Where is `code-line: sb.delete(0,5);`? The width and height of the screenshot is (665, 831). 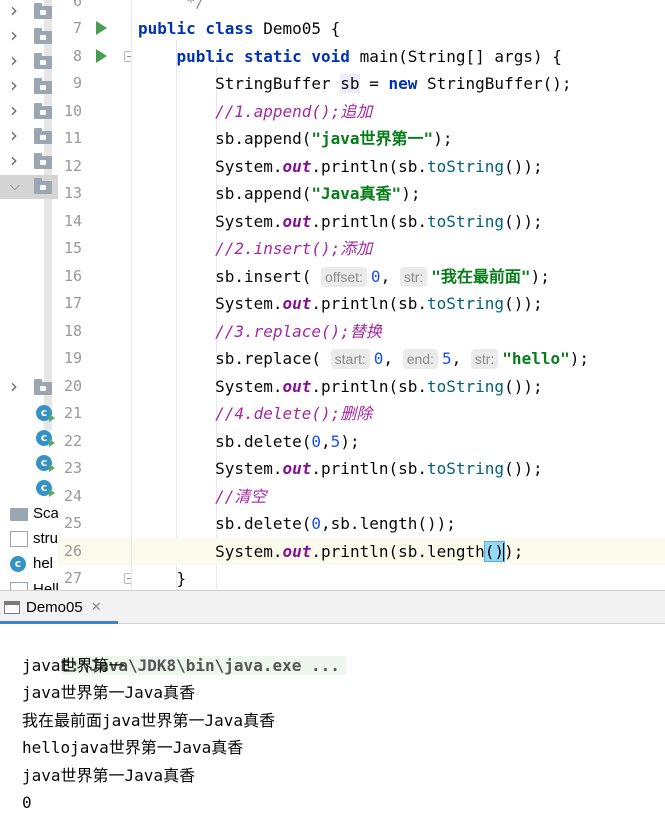
code-line: sb.delete(0,5); is located at coordinates (398, 442).